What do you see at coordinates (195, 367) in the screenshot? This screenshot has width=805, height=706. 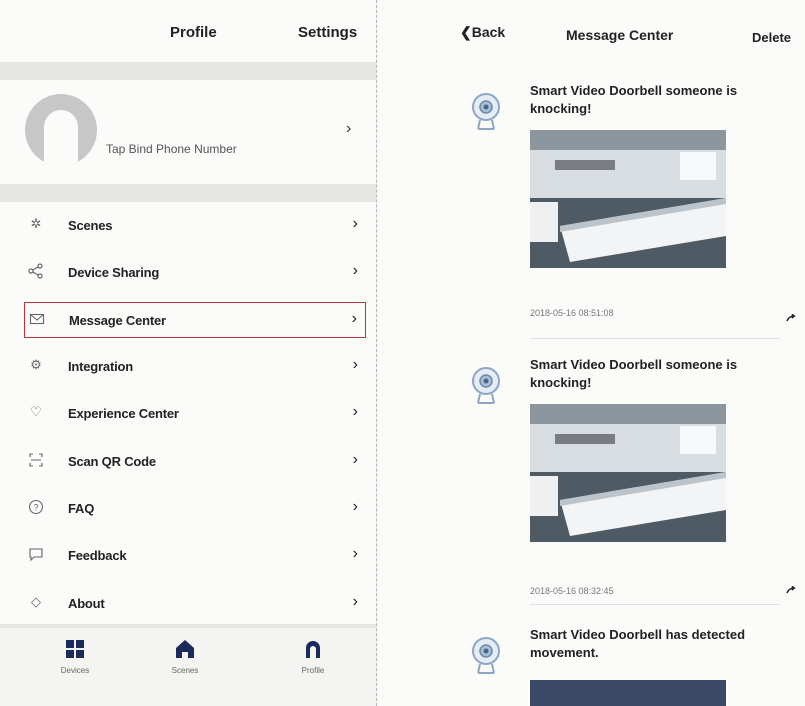 I see `menu-item-integration: ⚙ Integration ›` at bounding box center [195, 367].